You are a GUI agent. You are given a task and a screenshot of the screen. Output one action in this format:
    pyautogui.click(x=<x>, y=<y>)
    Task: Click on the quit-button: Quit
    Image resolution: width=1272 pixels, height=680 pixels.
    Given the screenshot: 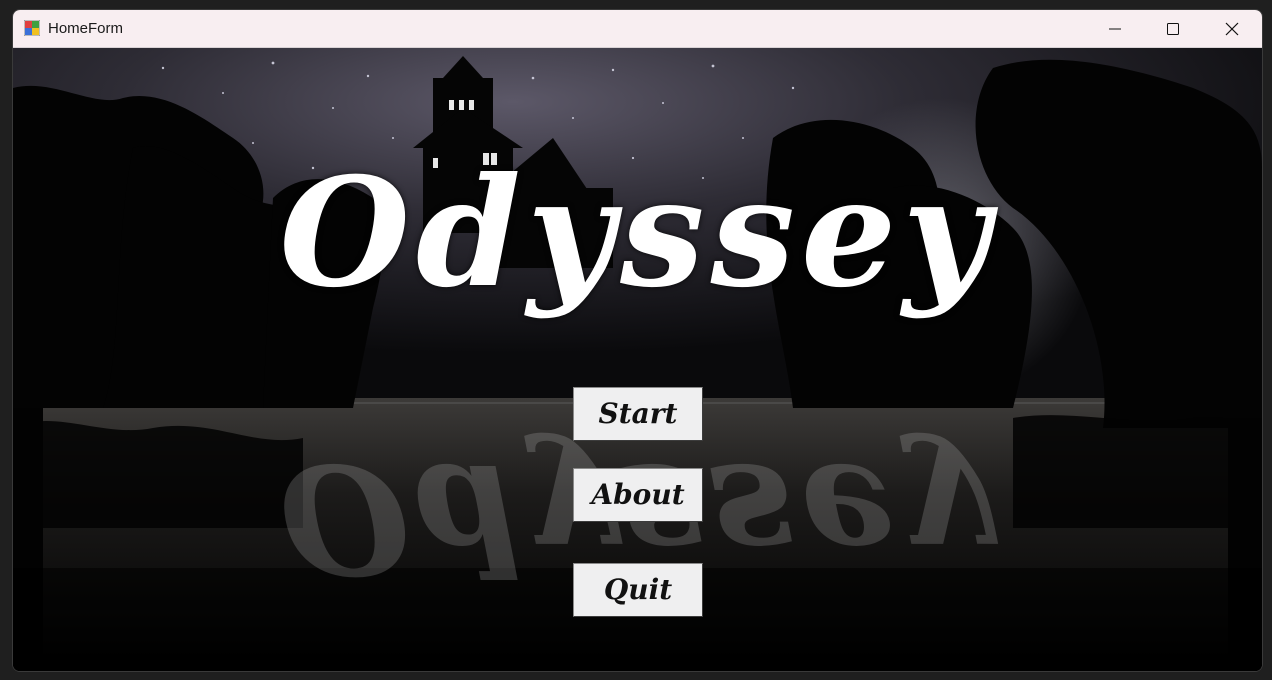 What is the action you would take?
    pyautogui.click(x=638, y=590)
    